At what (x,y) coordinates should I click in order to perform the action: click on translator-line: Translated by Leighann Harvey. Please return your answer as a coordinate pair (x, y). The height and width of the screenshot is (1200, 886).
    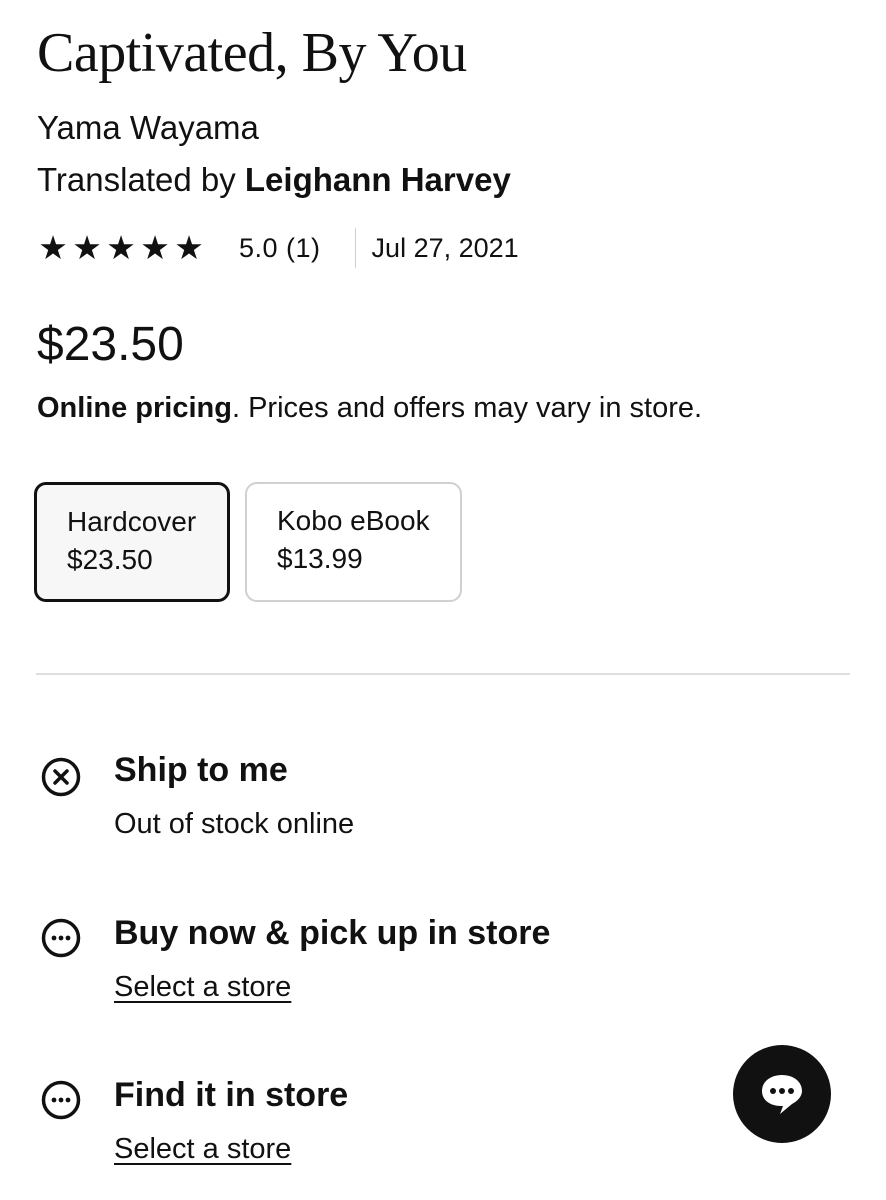
    Looking at the image, I should click on (274, 180).